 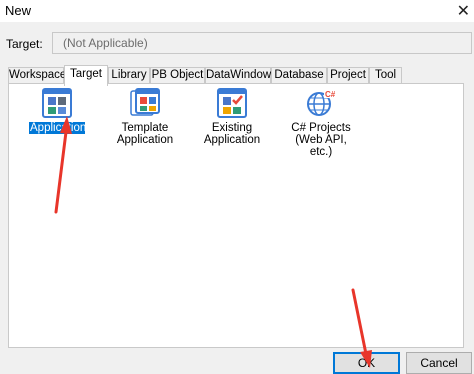 I want to click on item-application: Application, so click(x=58, y=111).